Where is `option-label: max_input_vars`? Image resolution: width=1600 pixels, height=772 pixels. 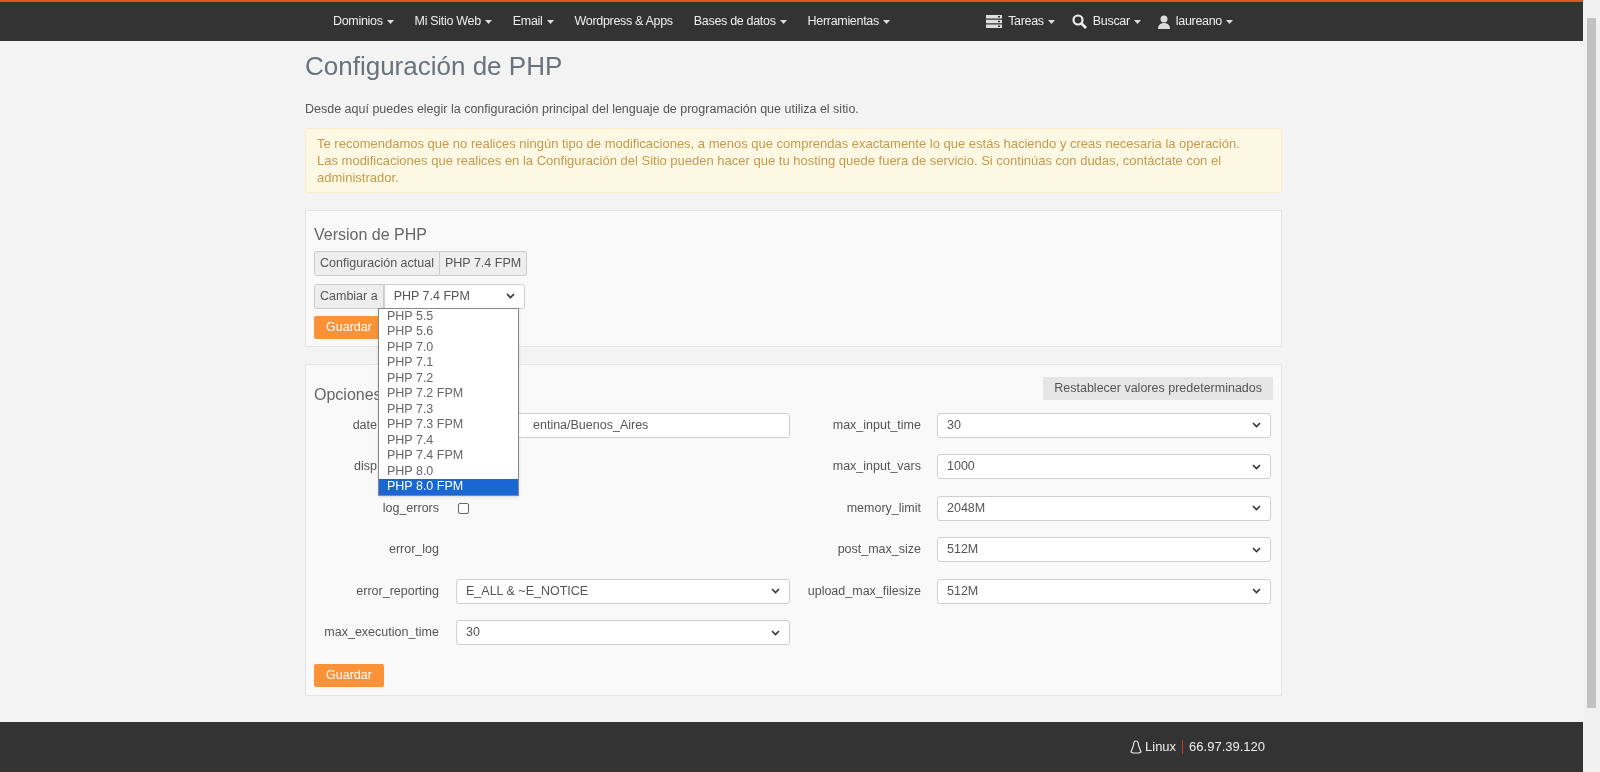 option-label: max_input_vars is located at coordinates (876, 467).